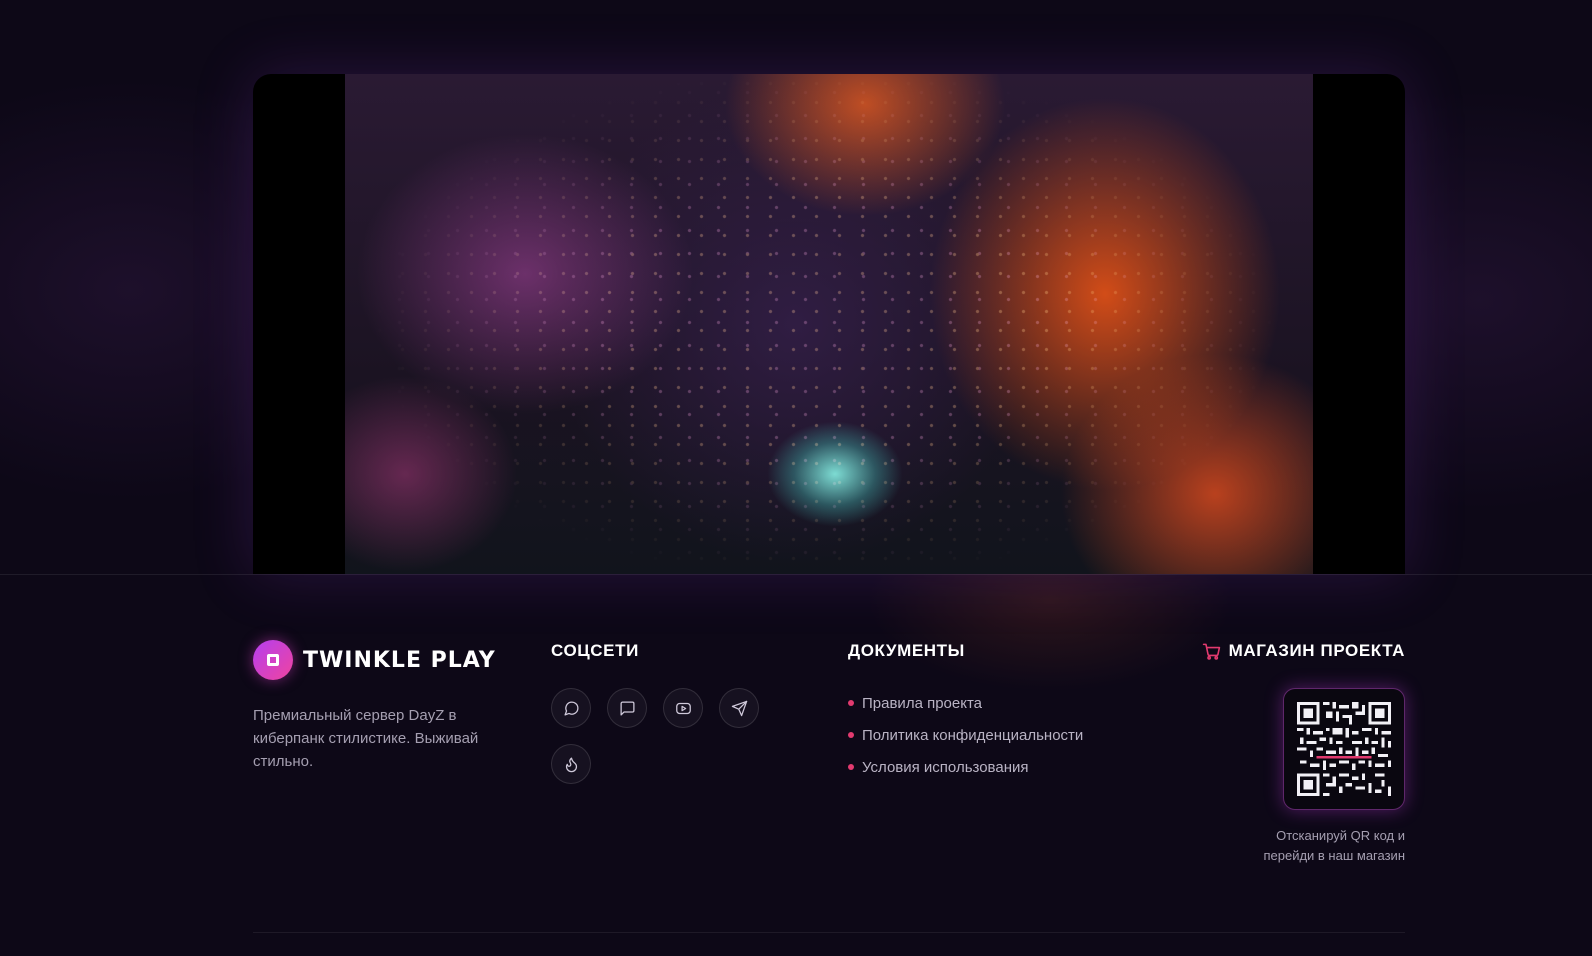 This screenshot has height=956, width=1592. Describe the element at coordinates (1316, 650) in the screenshot. I see `shop-title-text: МАГАЗИН ПРОЕКТА` at that location.